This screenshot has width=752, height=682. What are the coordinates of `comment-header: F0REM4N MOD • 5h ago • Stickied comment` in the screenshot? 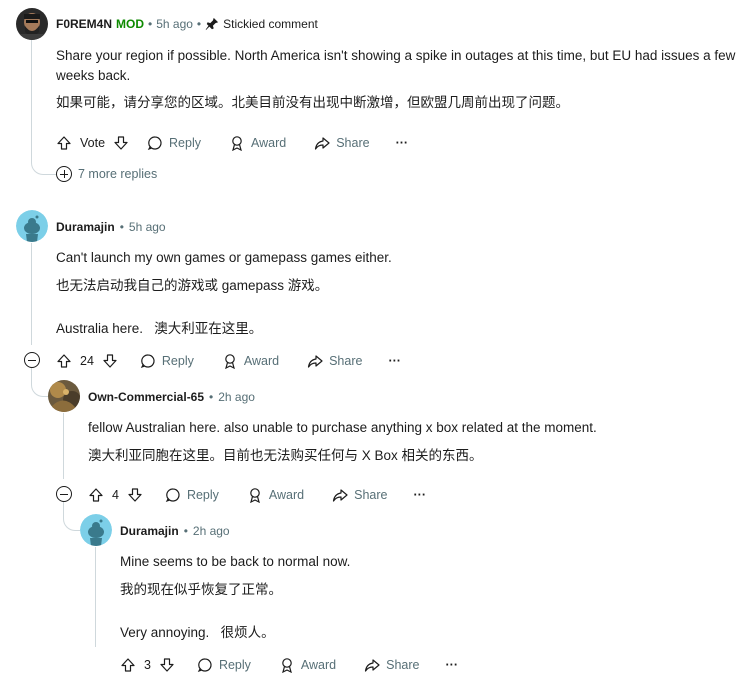 It's located at (187, 24).